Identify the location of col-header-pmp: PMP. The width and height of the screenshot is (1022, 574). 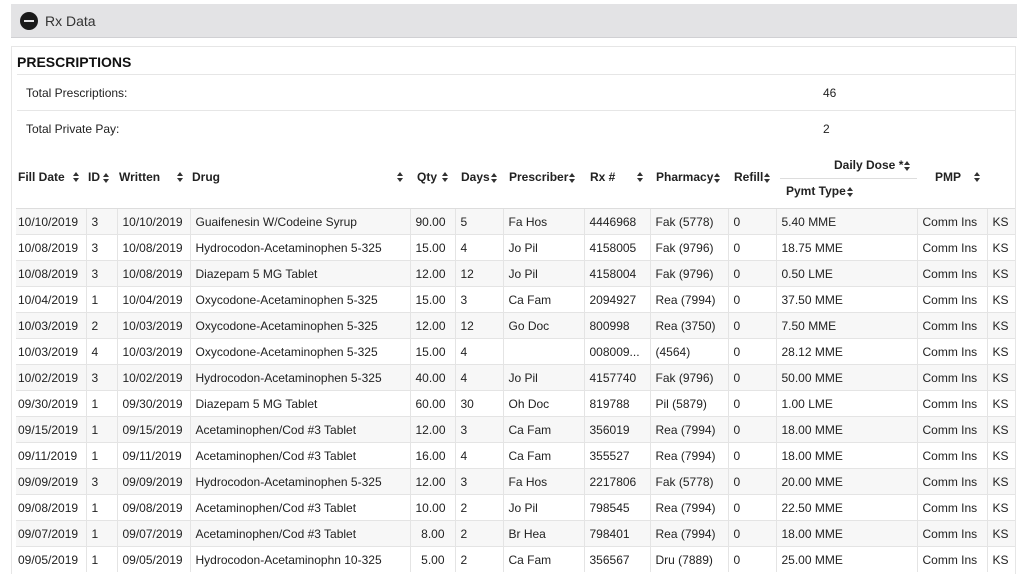
(952, 177).